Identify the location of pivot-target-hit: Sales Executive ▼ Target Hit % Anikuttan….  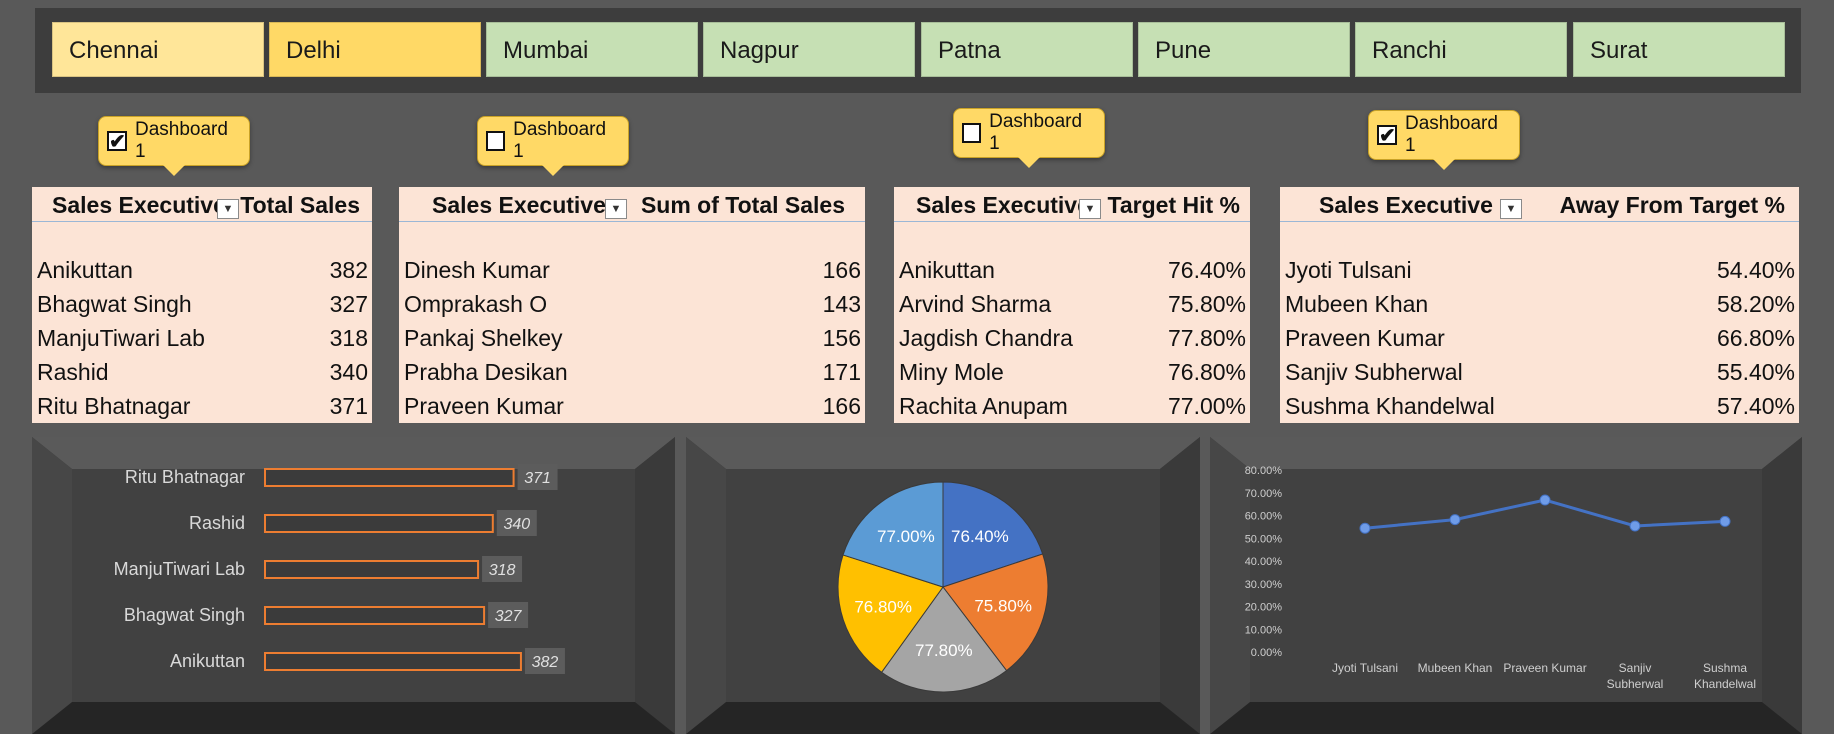
(1072, 305).